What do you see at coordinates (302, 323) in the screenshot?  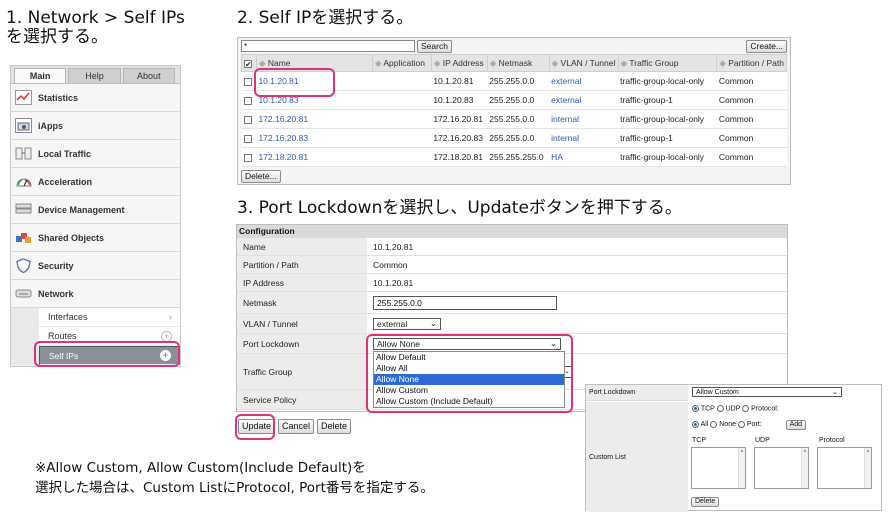 I see `label-vlan: VLAN / Tunnel` at bounding box center [302, 323].